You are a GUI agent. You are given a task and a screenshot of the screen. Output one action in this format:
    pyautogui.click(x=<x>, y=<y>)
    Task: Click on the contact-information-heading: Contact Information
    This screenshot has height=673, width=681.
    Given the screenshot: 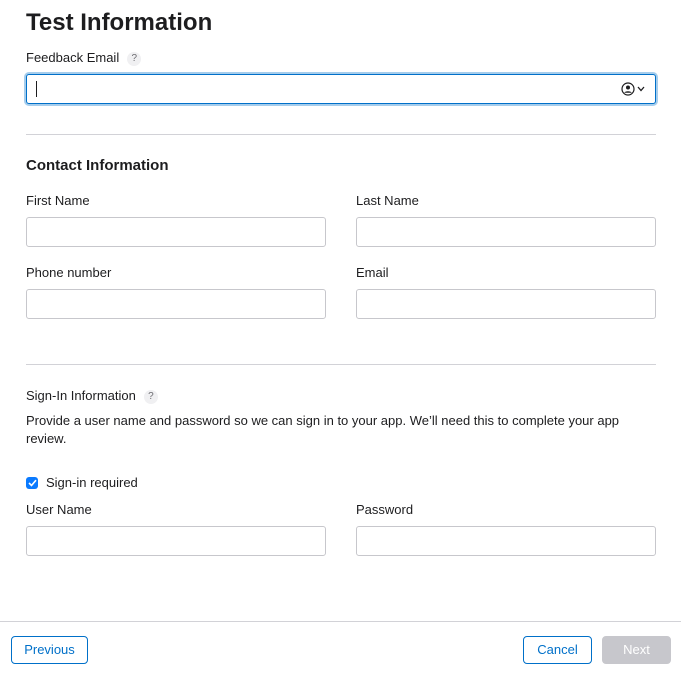 What is the action you would take?
    pyautogui.click(x=97, y=165)
    